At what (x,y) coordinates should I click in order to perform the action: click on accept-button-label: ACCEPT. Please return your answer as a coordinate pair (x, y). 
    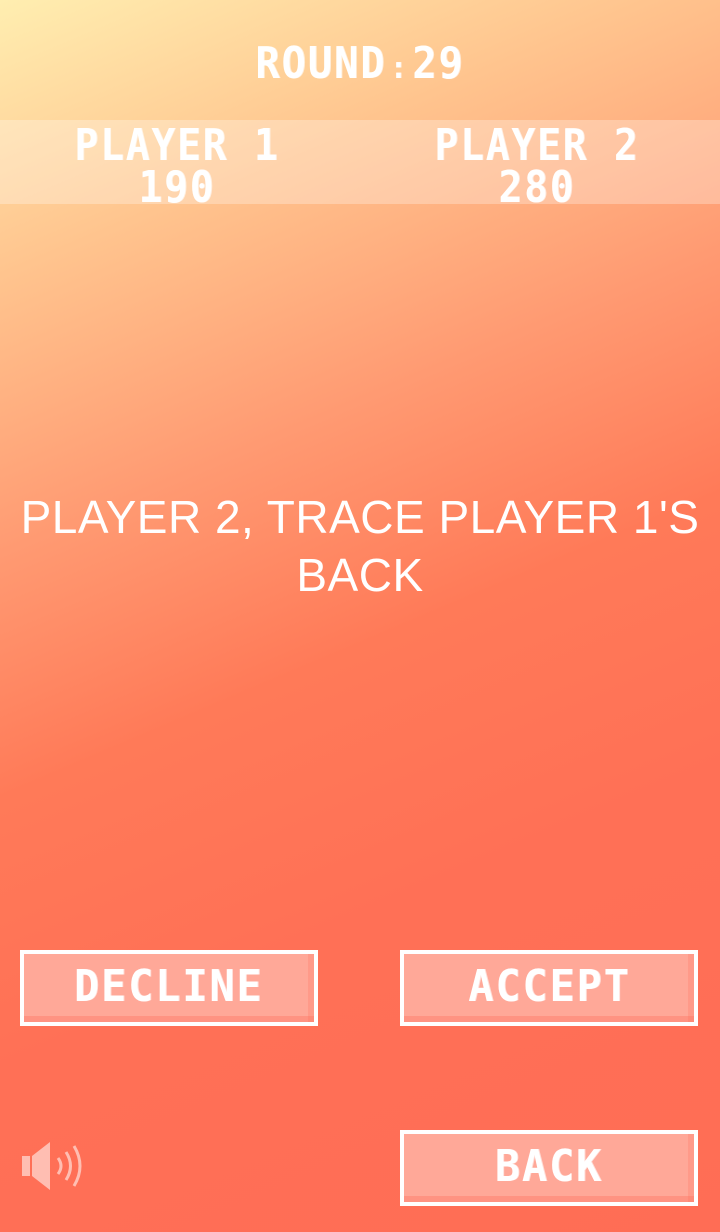
    Looking at the image, I should click on (549, 986).